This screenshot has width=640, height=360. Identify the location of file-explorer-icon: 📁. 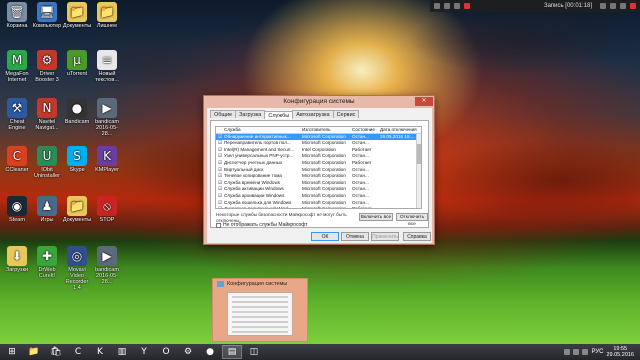
(34, 352).